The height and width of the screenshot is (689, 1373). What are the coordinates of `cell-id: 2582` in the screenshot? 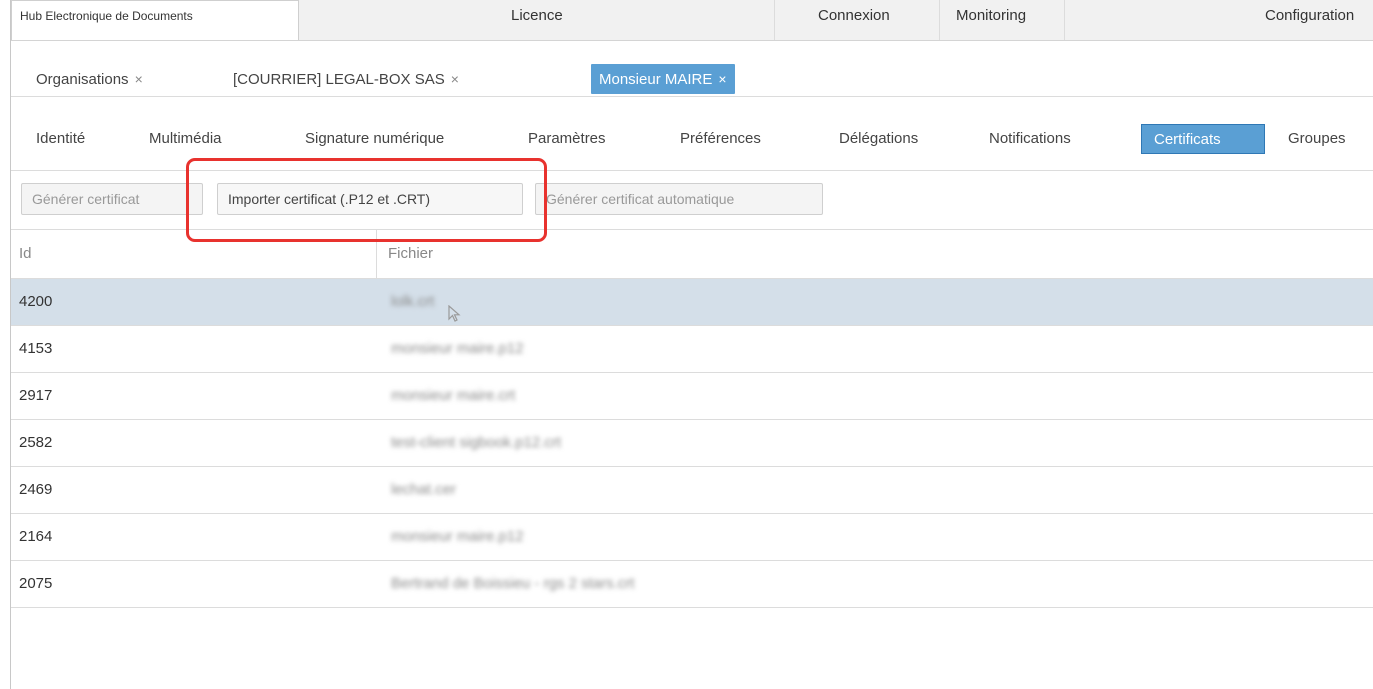 It's located at (36, 442).